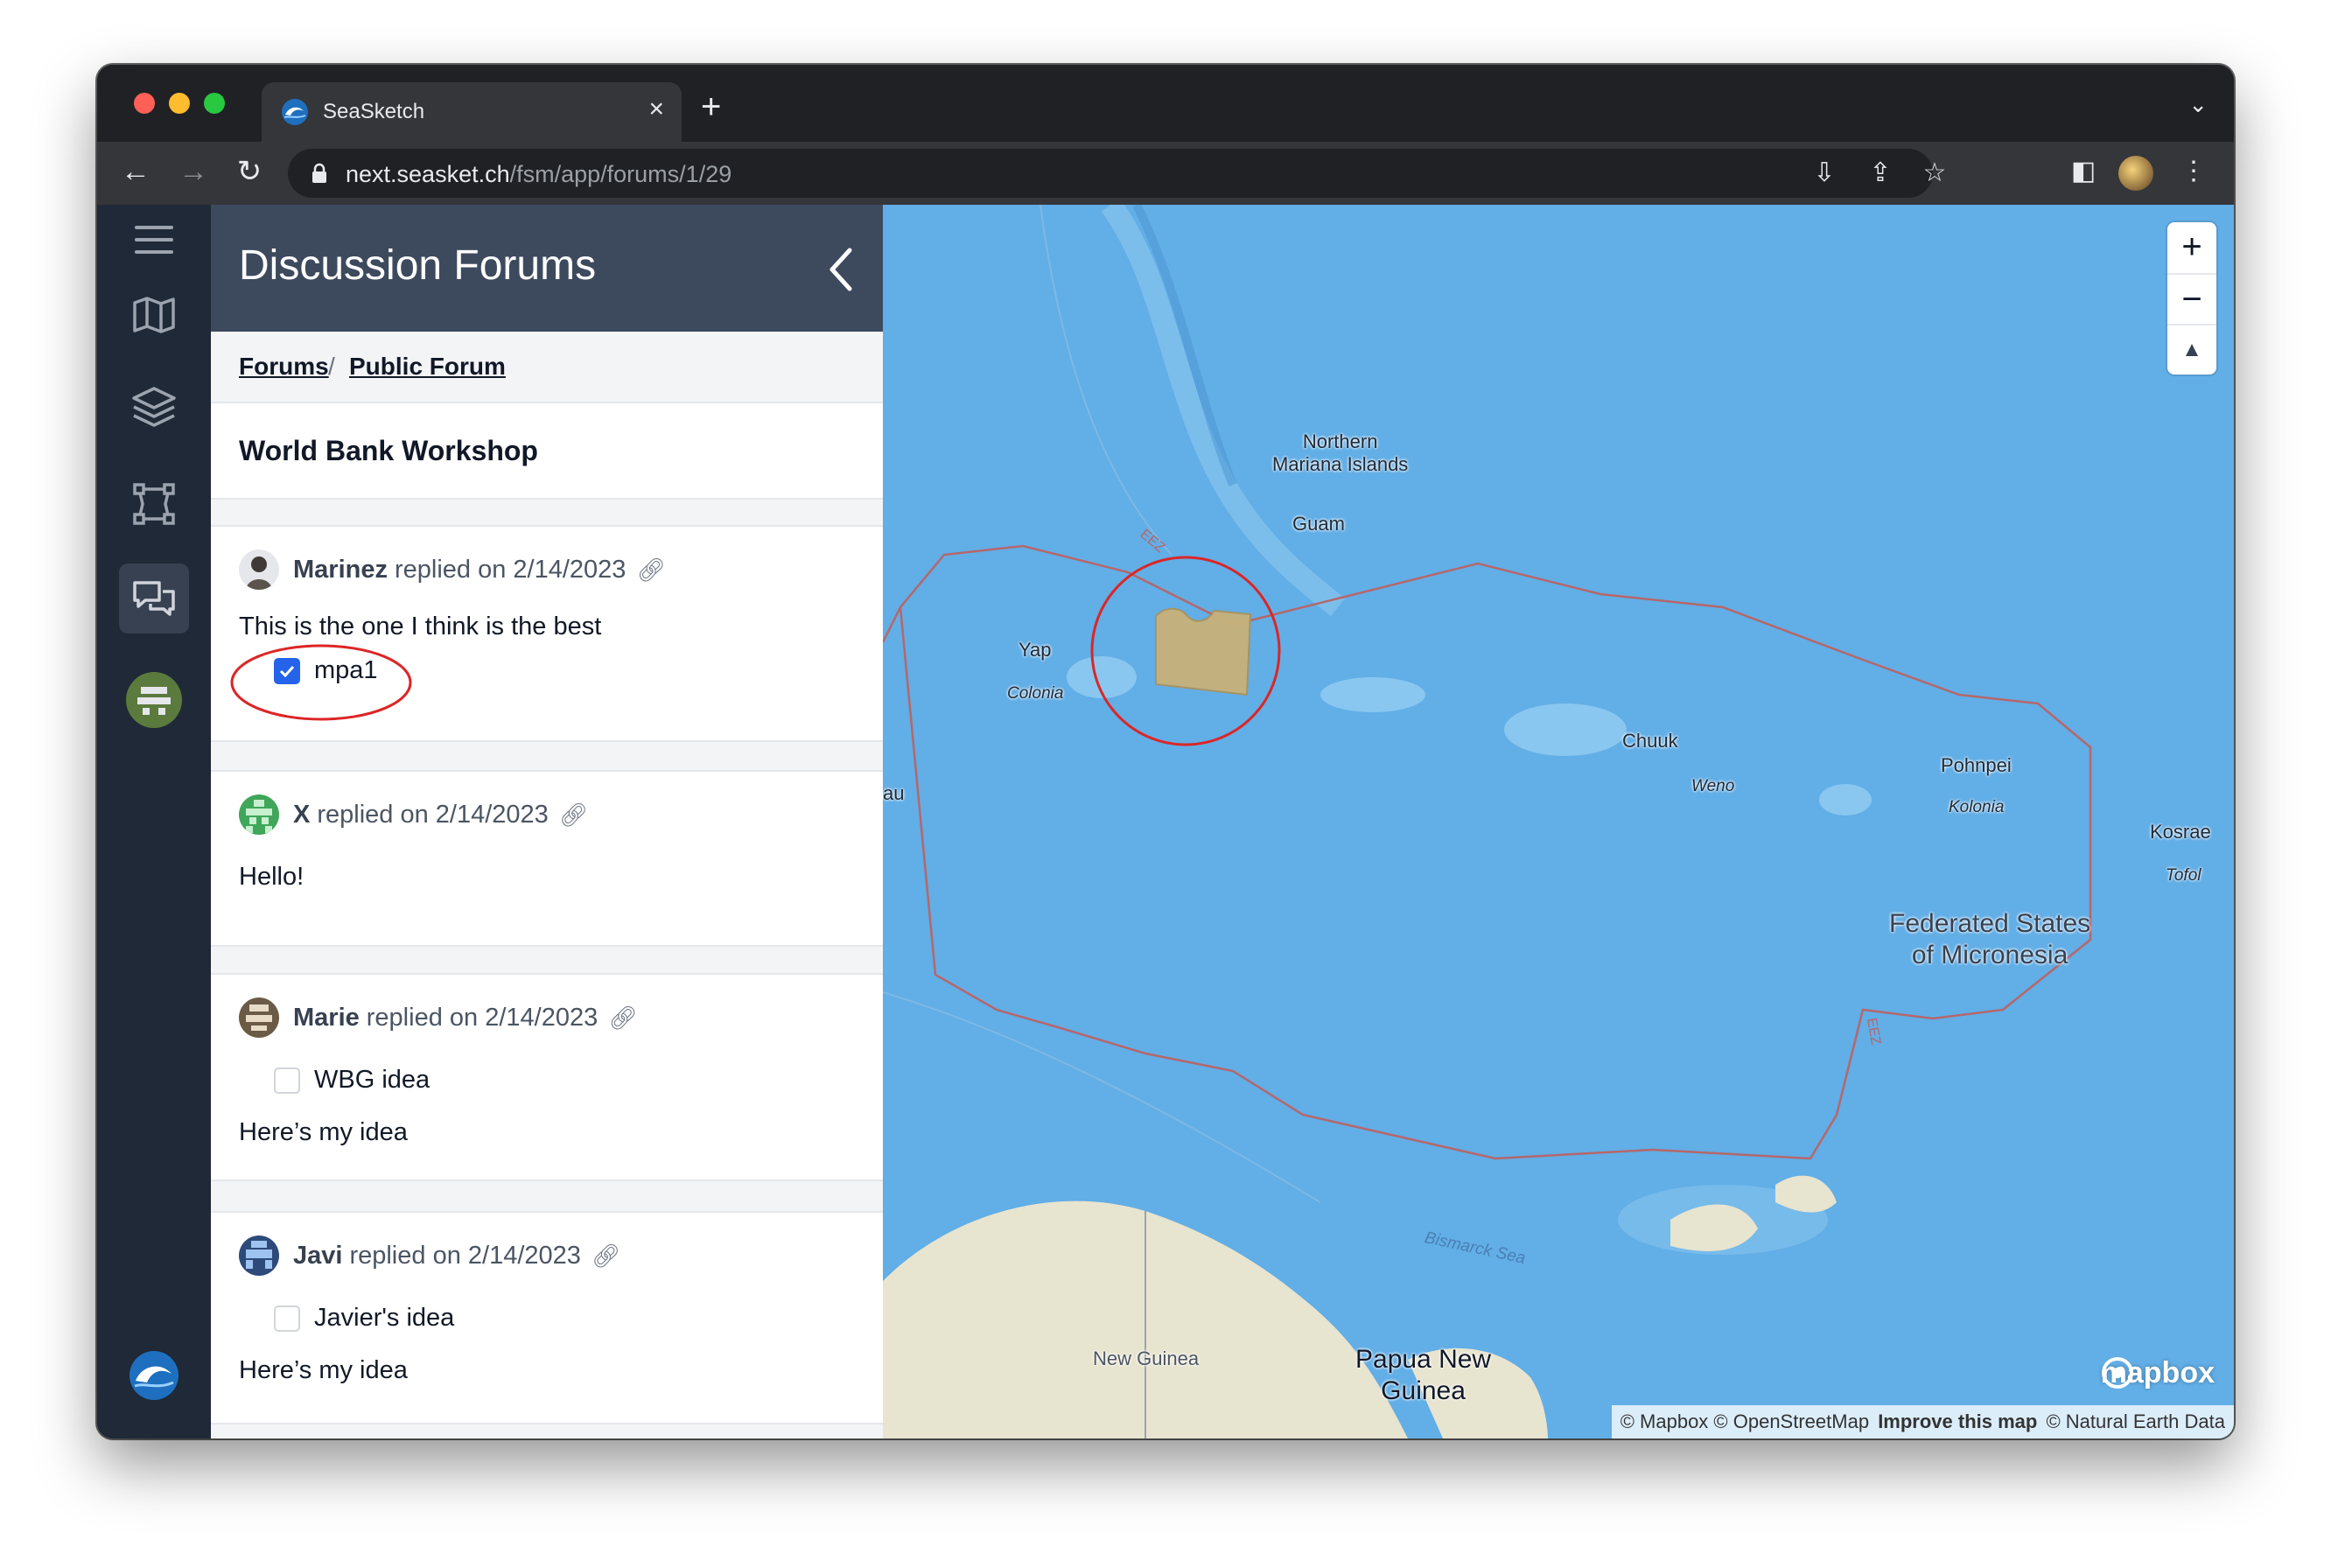 This screenshot has width=2331, height=1568. I want to click on tab-strip: SeaSketch × + ⌄, so click(1165, 103).